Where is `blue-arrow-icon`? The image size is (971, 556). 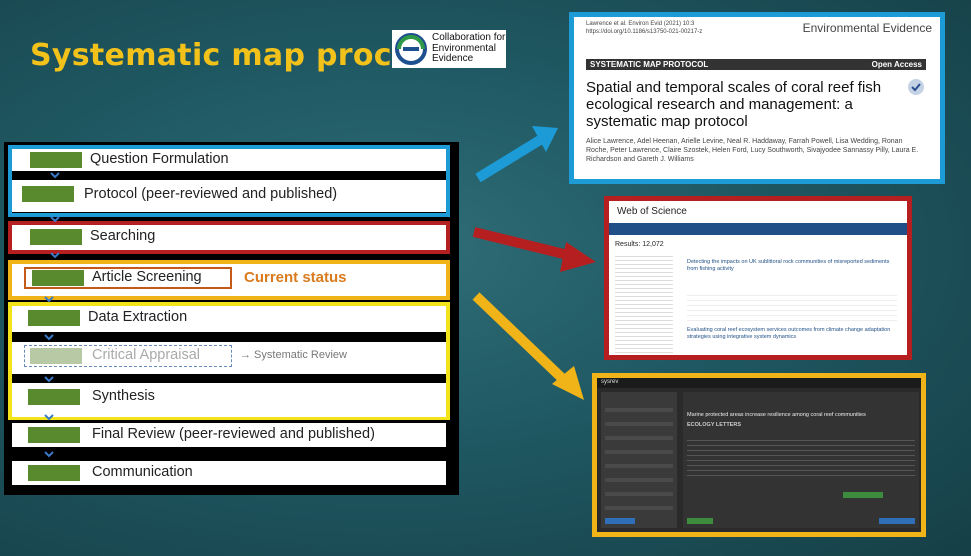
blue-arrow-icon is located at coordinates (516, 154).